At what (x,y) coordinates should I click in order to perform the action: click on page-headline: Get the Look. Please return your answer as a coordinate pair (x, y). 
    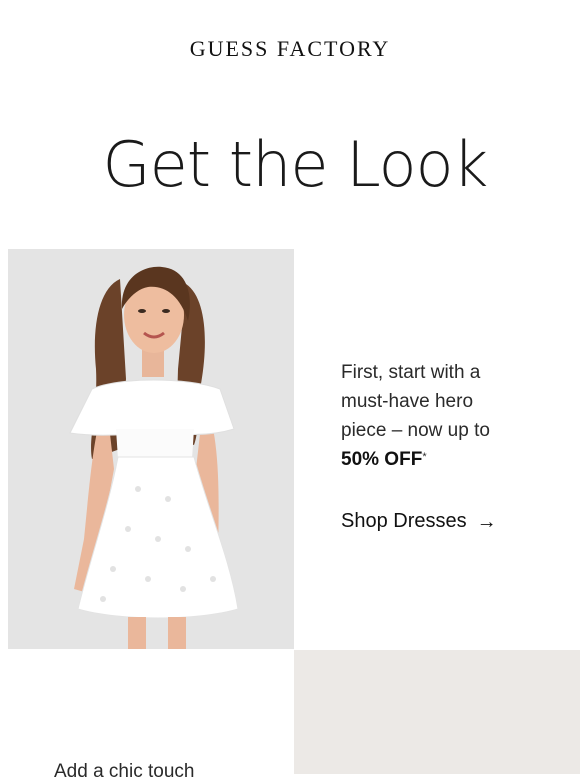
    Looking at the image, I should click on (295, 164).